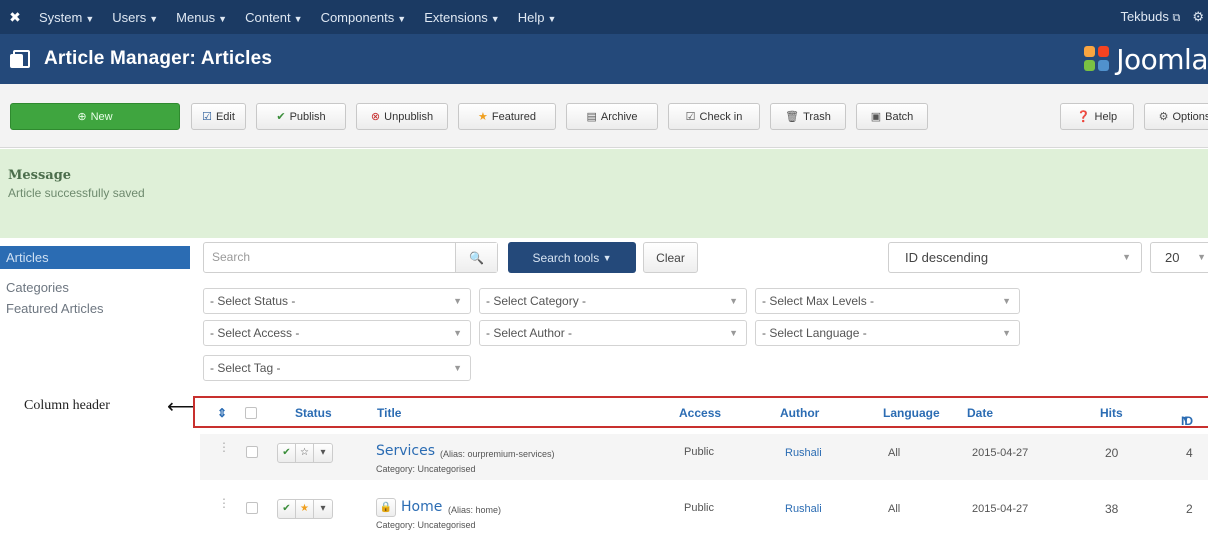 This screenshot has width=1208, height=536. What do you see at coordinates (402, 116) in the screenshot?
I see `unpublish-button: ⊗ Unpublish` at bounding box center [402, 116].